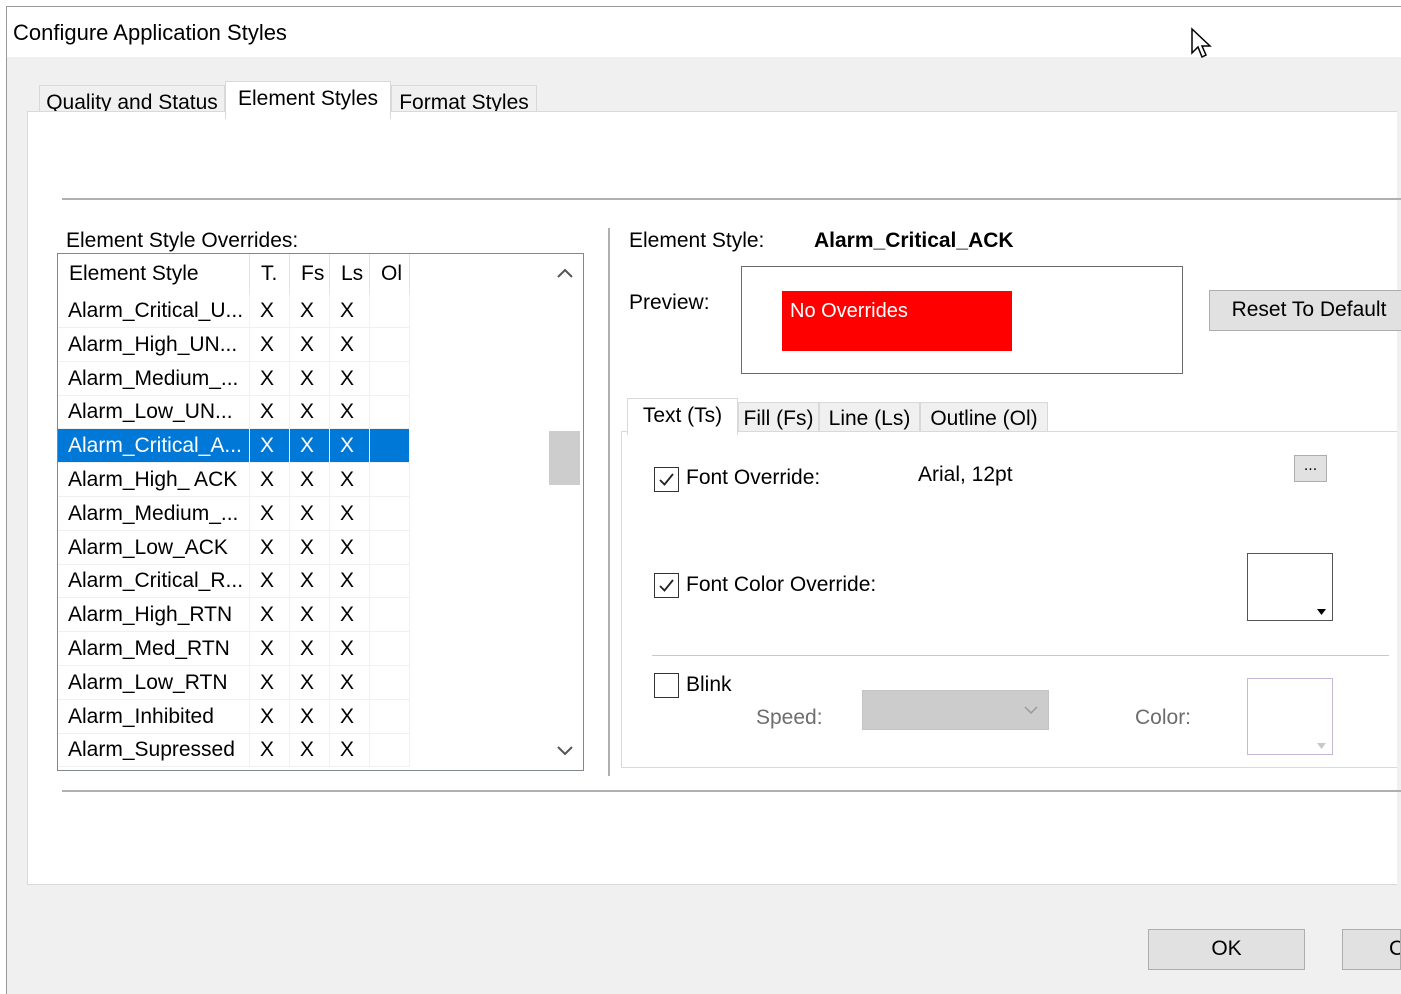 The width and height of the screenshot is (1401, 994). What do you see at coordinates (154, 274) in the screenshot?
I see `column-header-element-style: Element Style` at bounding box center [154, 274].